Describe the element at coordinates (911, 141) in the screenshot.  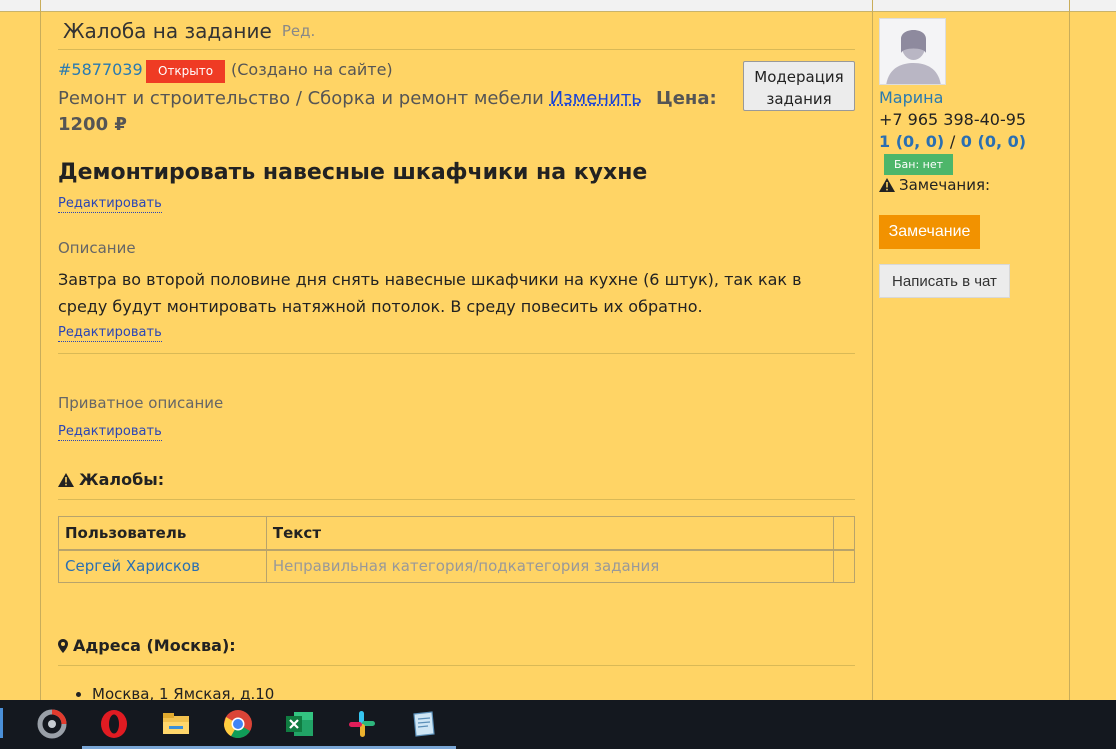
I see `stat-a-link: 1 (0, 0)` at that location.